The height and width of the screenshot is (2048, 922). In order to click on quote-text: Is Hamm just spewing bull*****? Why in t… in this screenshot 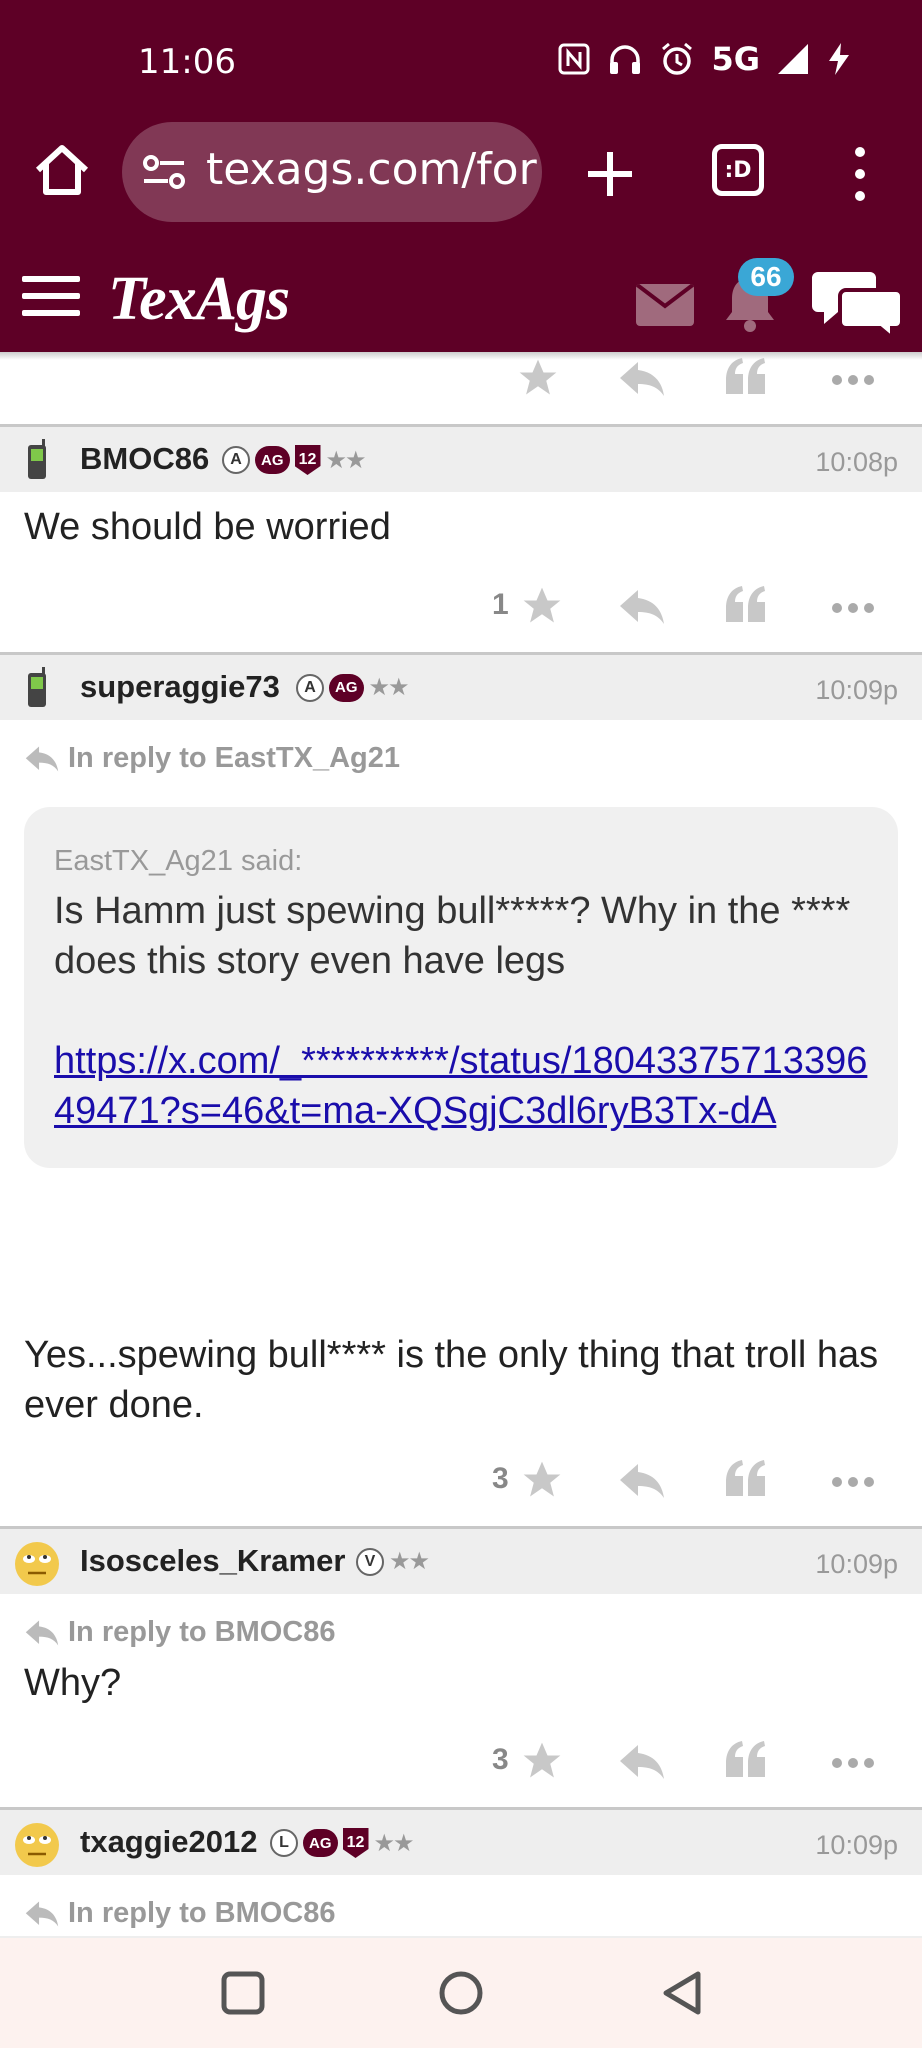, I will do `click(452, 936)`.